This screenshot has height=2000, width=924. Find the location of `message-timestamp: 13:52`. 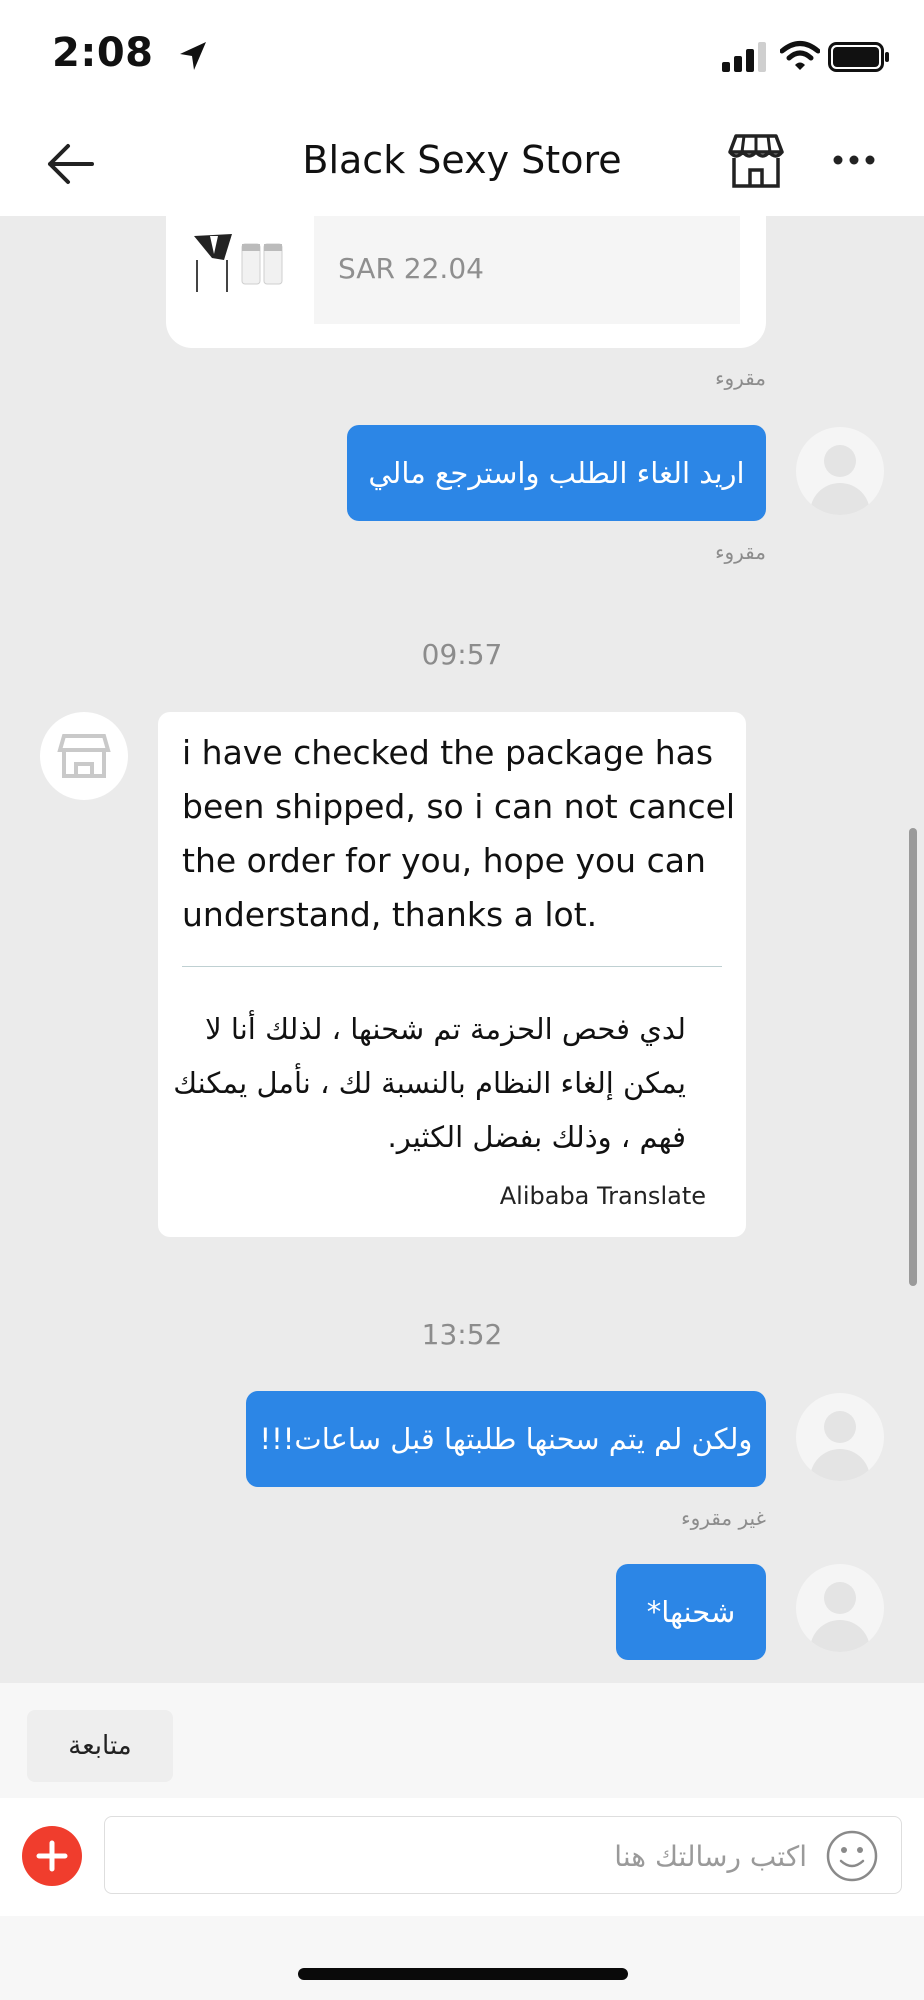

message-timestamp: 13:52 is located at coordinates (462, 1334).